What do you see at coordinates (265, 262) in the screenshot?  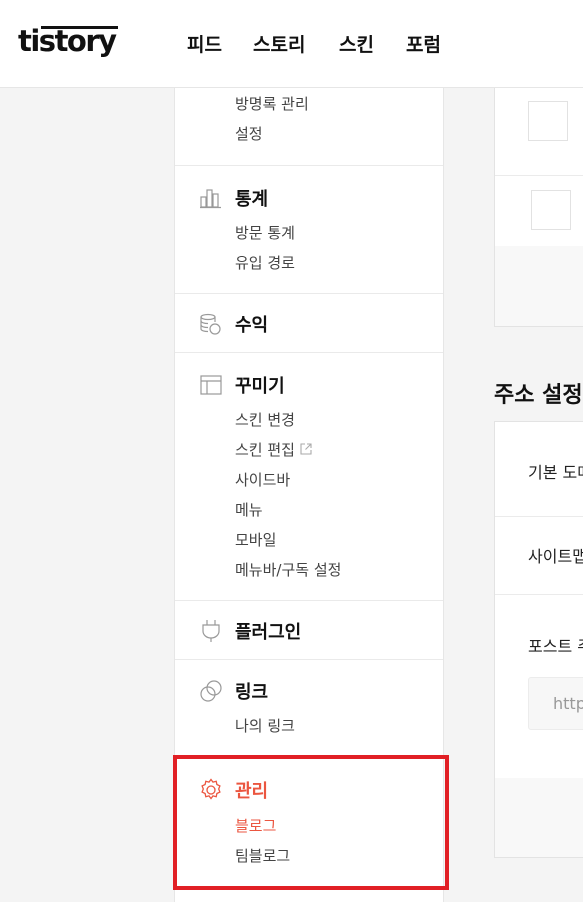 I see `sidebar-item-referrer: 유입 경로` at bounding box center [265, 262].